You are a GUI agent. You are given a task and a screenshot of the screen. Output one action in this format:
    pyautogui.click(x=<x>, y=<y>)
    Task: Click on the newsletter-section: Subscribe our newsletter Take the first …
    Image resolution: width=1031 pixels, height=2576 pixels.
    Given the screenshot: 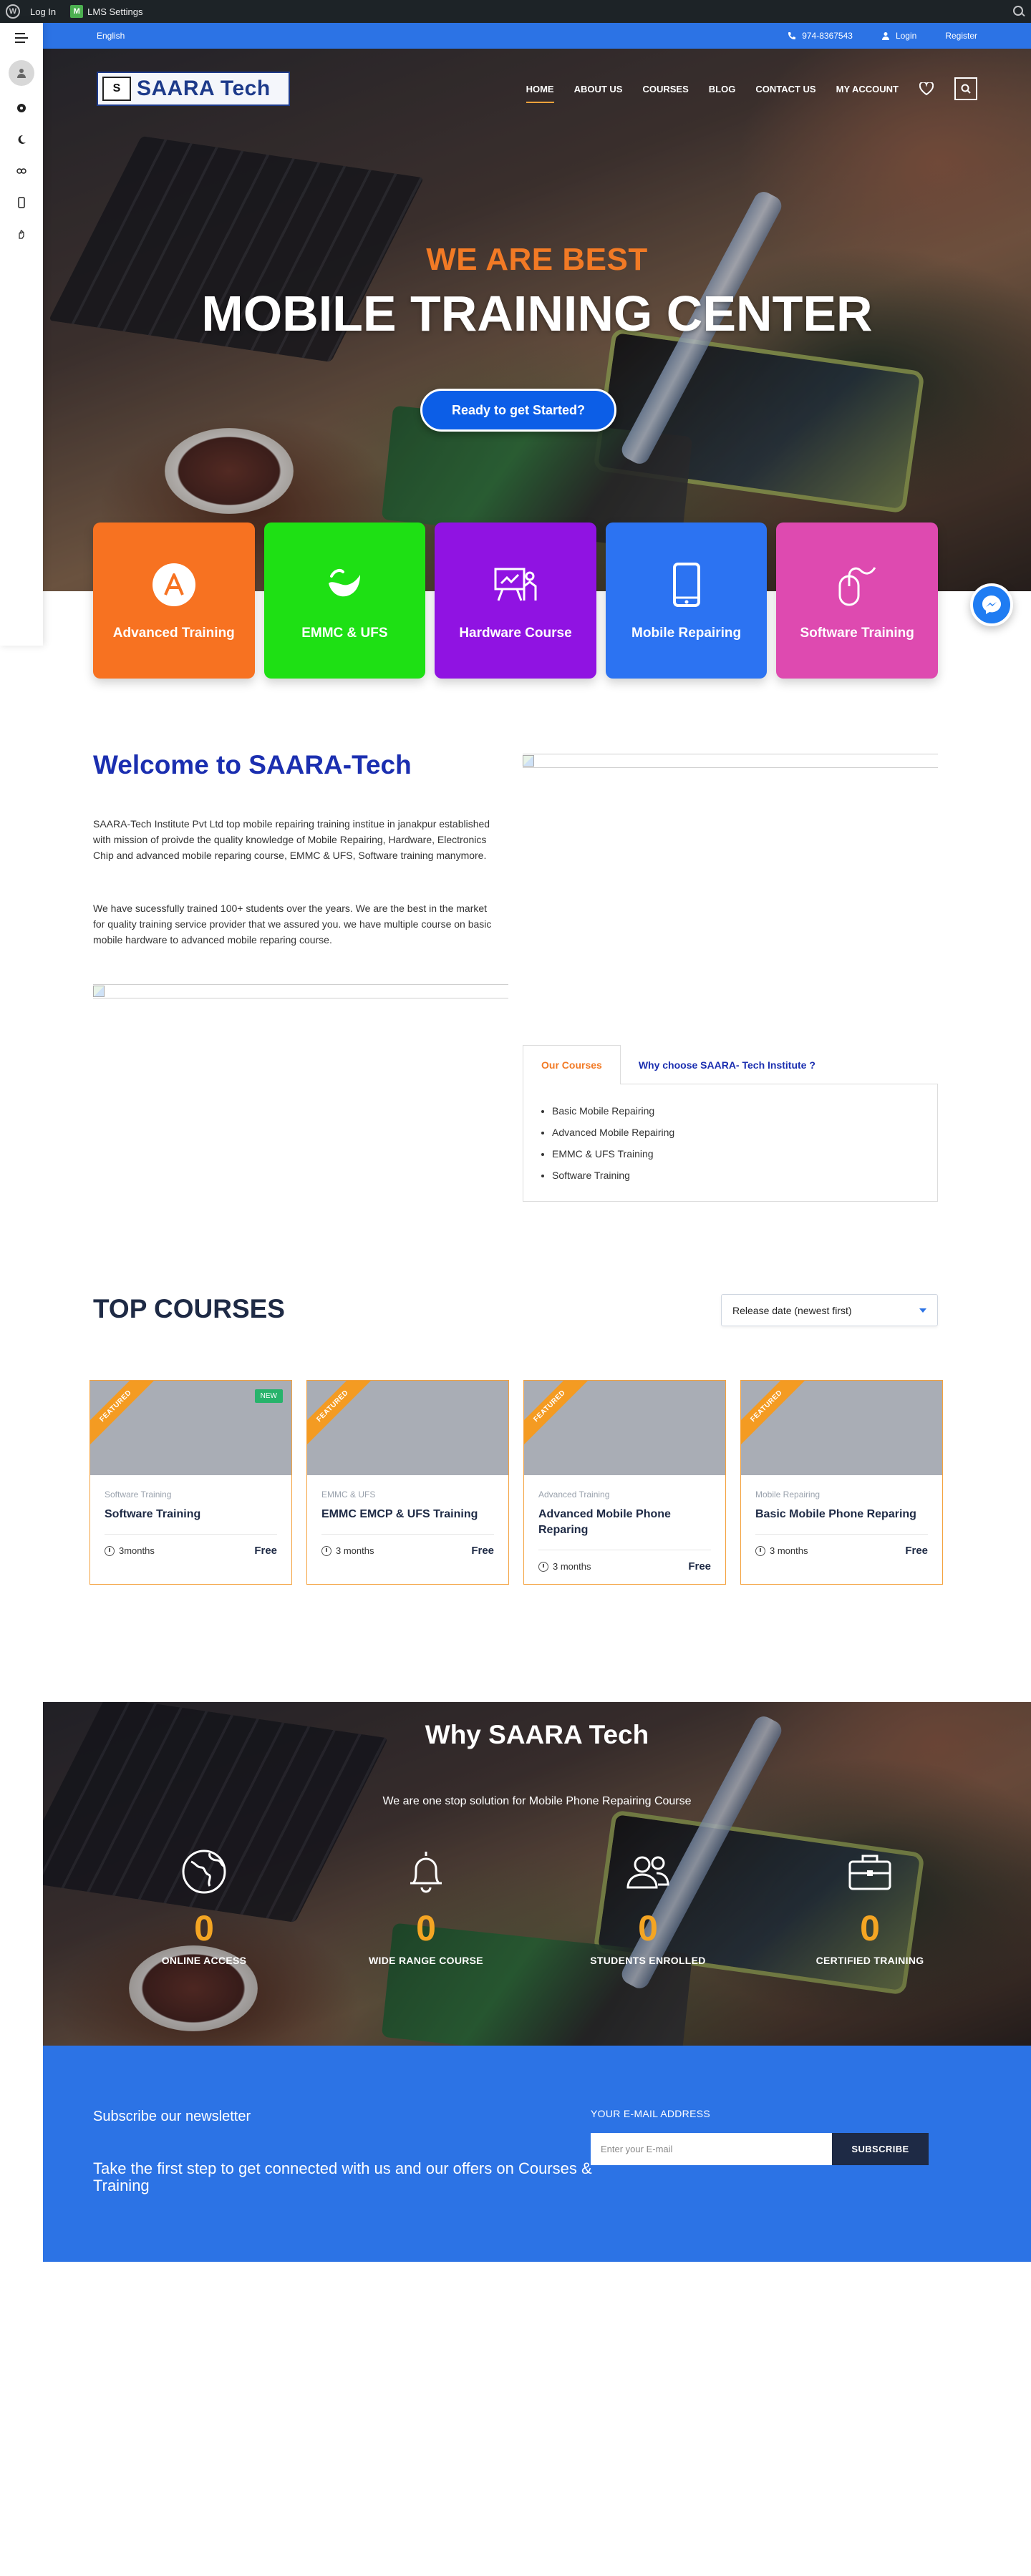 What is the action you would take?
    pyautogui.click(x=537, y=2154)
    